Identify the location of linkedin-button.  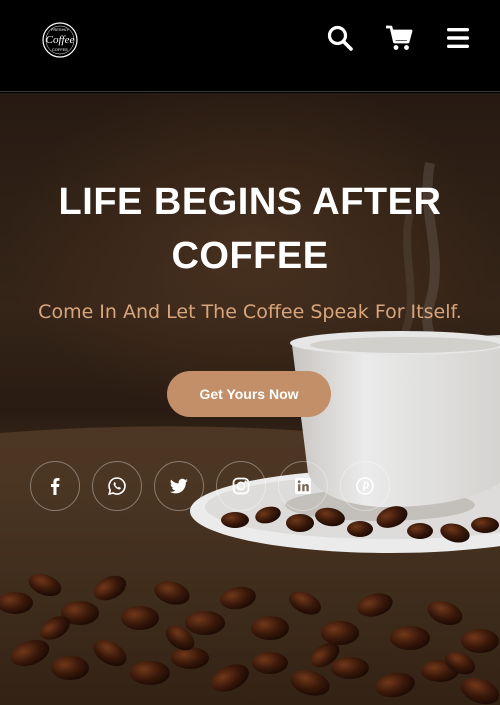
(303, 486).